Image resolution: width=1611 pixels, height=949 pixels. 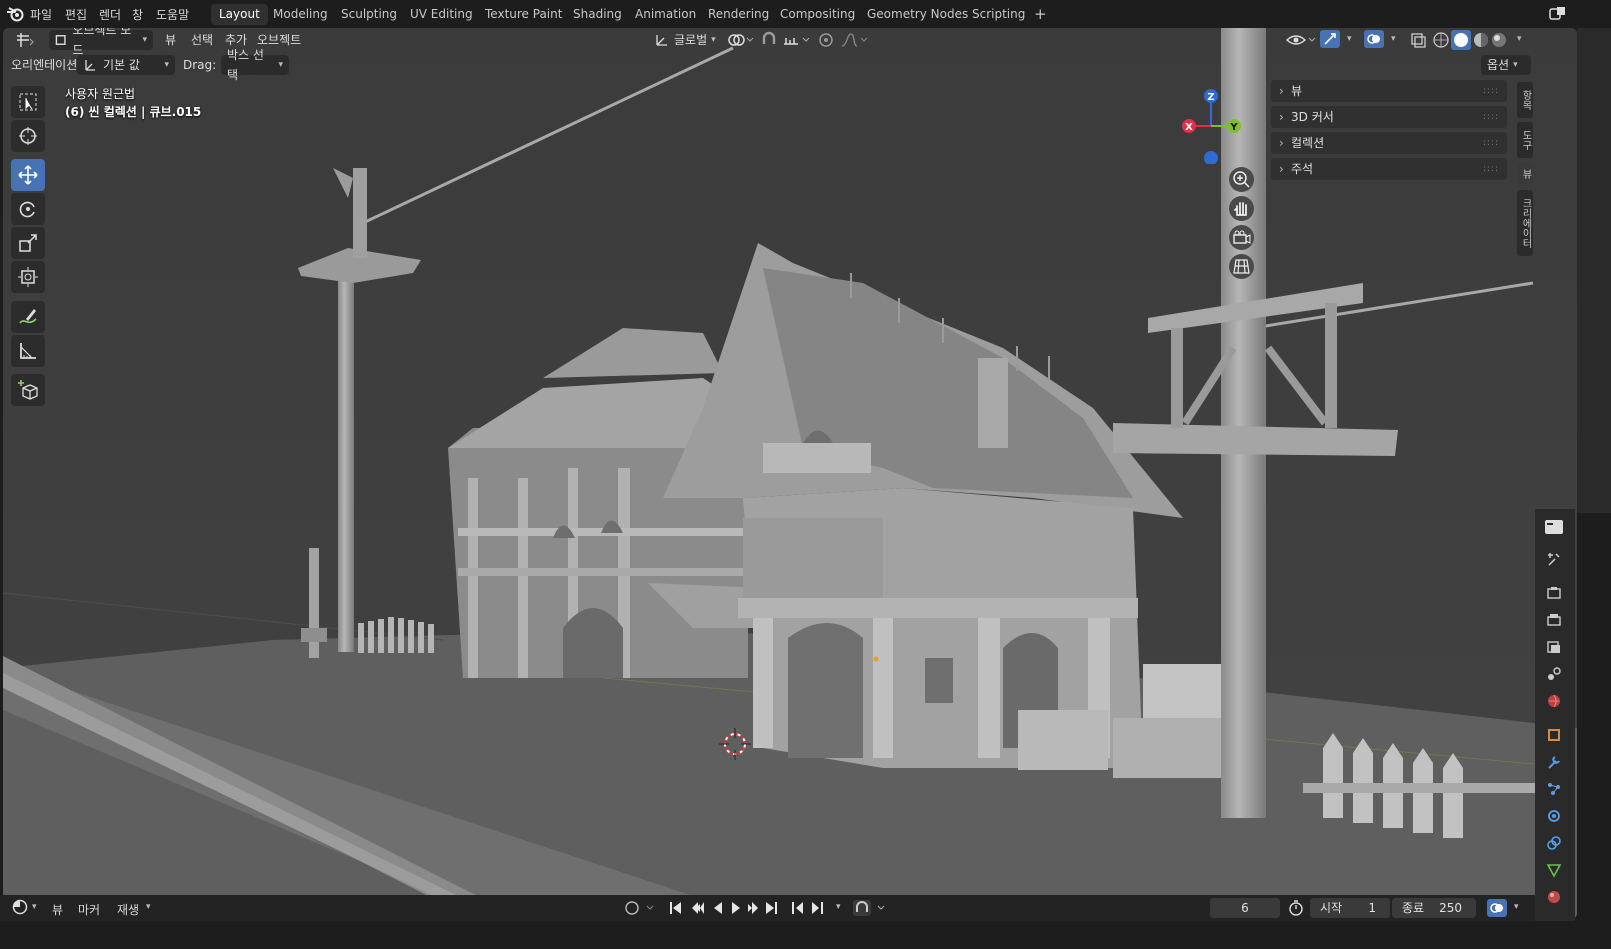 What do you see at coordinates (1350, 908) in the screenshot?
I see `start-frame-field: 시작 1` at bounding box center [1350, 908].